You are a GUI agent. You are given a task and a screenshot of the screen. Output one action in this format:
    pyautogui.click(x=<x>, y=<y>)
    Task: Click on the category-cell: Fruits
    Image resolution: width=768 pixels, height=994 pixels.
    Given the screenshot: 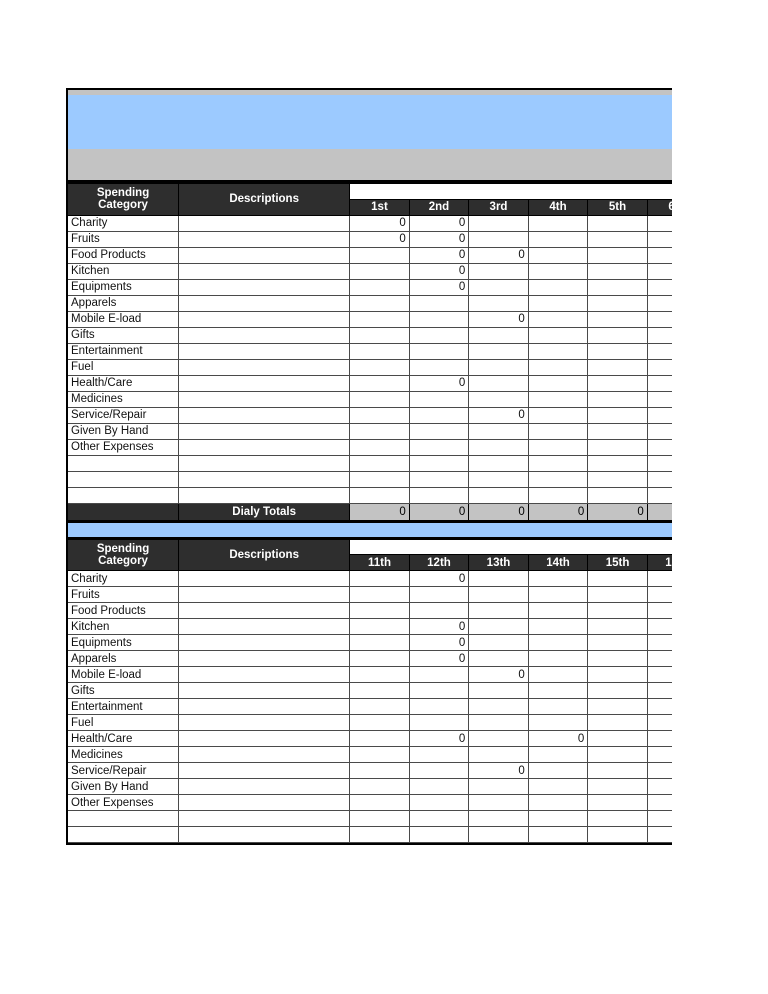 What is the action you would take?
    pyautogui.click(x=123, y=239)
    